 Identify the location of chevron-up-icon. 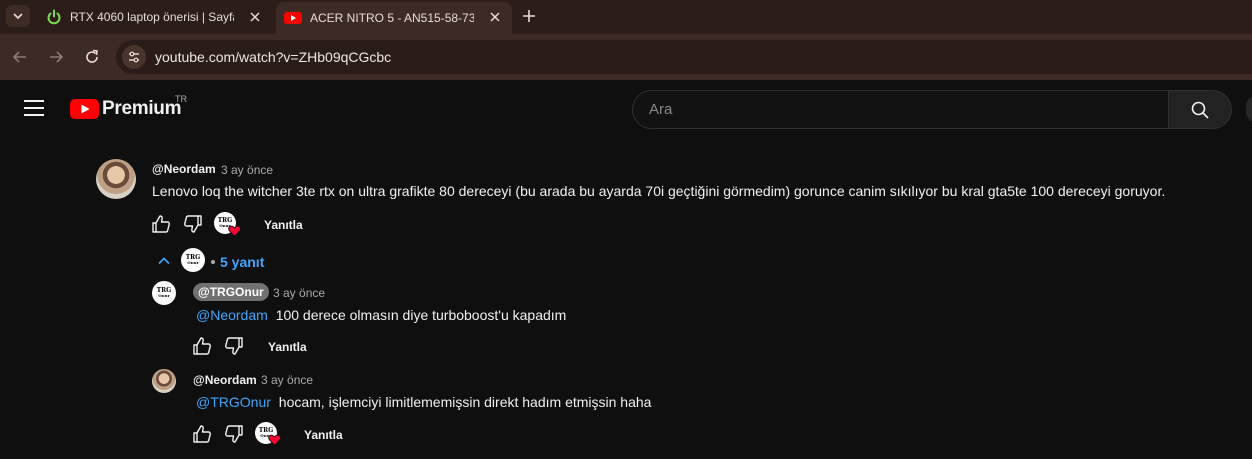
(164, 261).